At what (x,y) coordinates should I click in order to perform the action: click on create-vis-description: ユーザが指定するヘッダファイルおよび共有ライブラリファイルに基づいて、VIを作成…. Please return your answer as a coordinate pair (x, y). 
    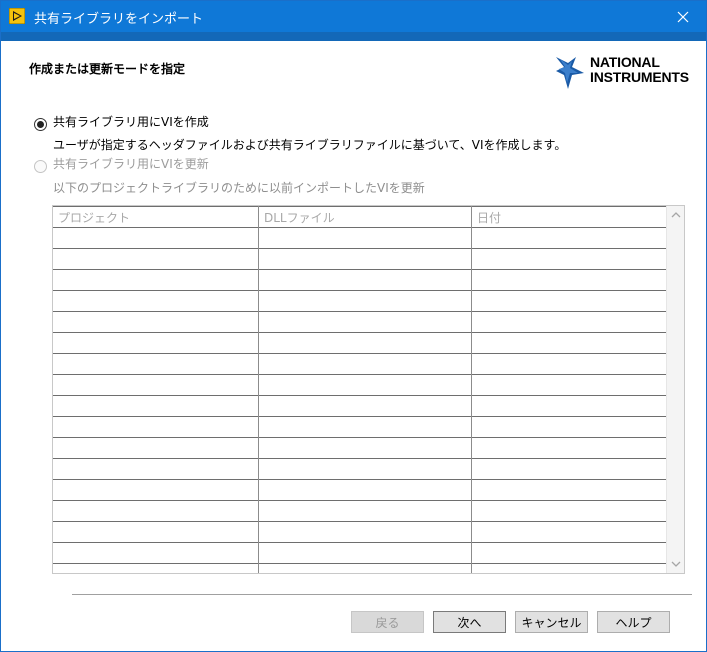
    Looking at the image, I should click on (310, 145).